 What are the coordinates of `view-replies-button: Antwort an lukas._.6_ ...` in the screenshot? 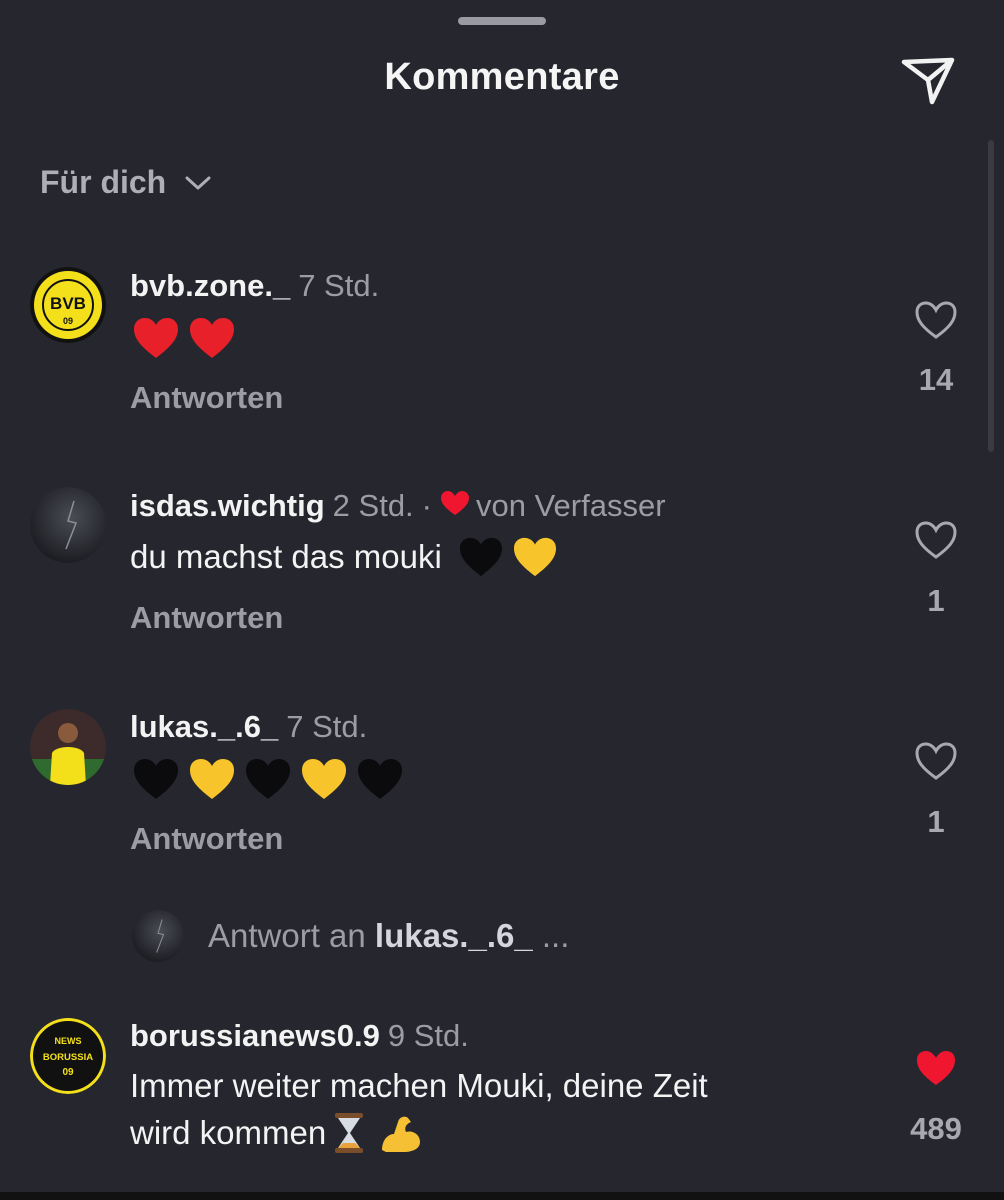 It's located at (350, 936).